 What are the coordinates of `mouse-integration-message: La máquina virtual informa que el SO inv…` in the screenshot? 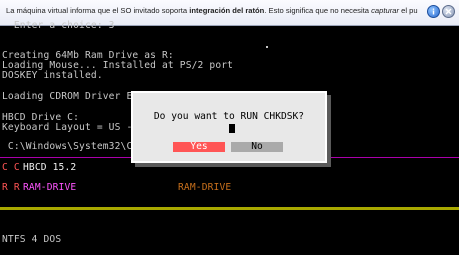 It's located at (212, 11).